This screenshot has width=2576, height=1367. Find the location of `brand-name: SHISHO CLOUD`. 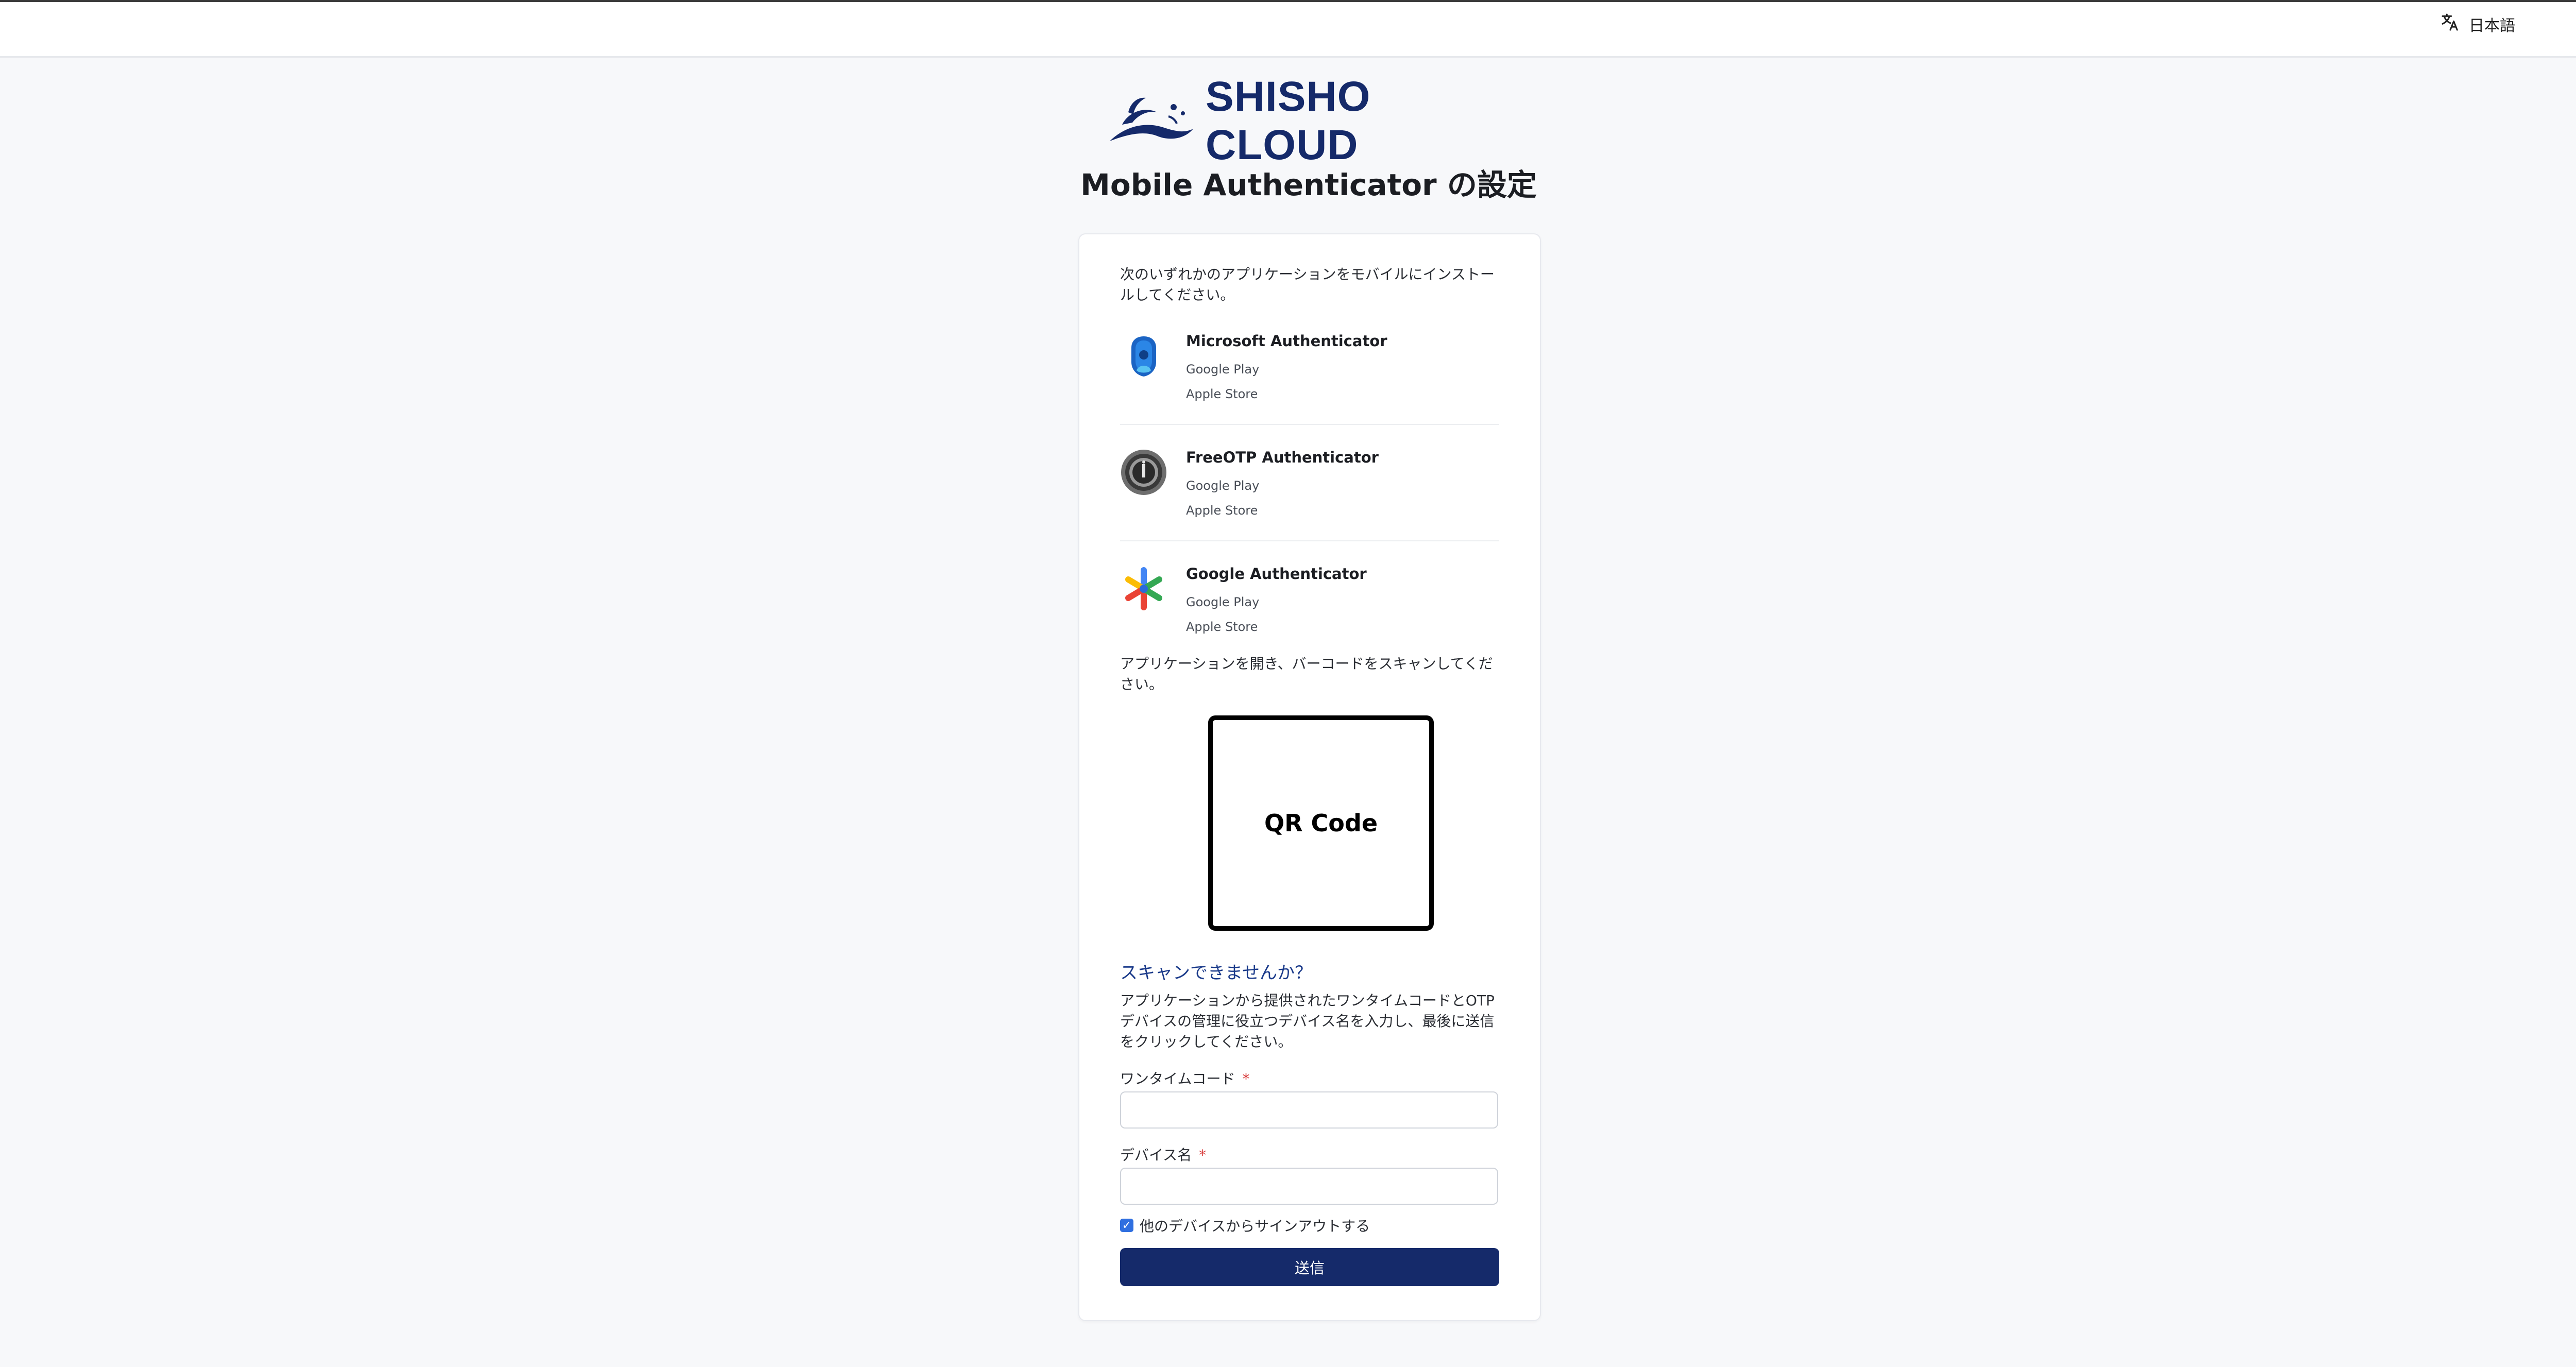

brand-name: SHISHO CLOUD is located at coordinates (1288, 121).